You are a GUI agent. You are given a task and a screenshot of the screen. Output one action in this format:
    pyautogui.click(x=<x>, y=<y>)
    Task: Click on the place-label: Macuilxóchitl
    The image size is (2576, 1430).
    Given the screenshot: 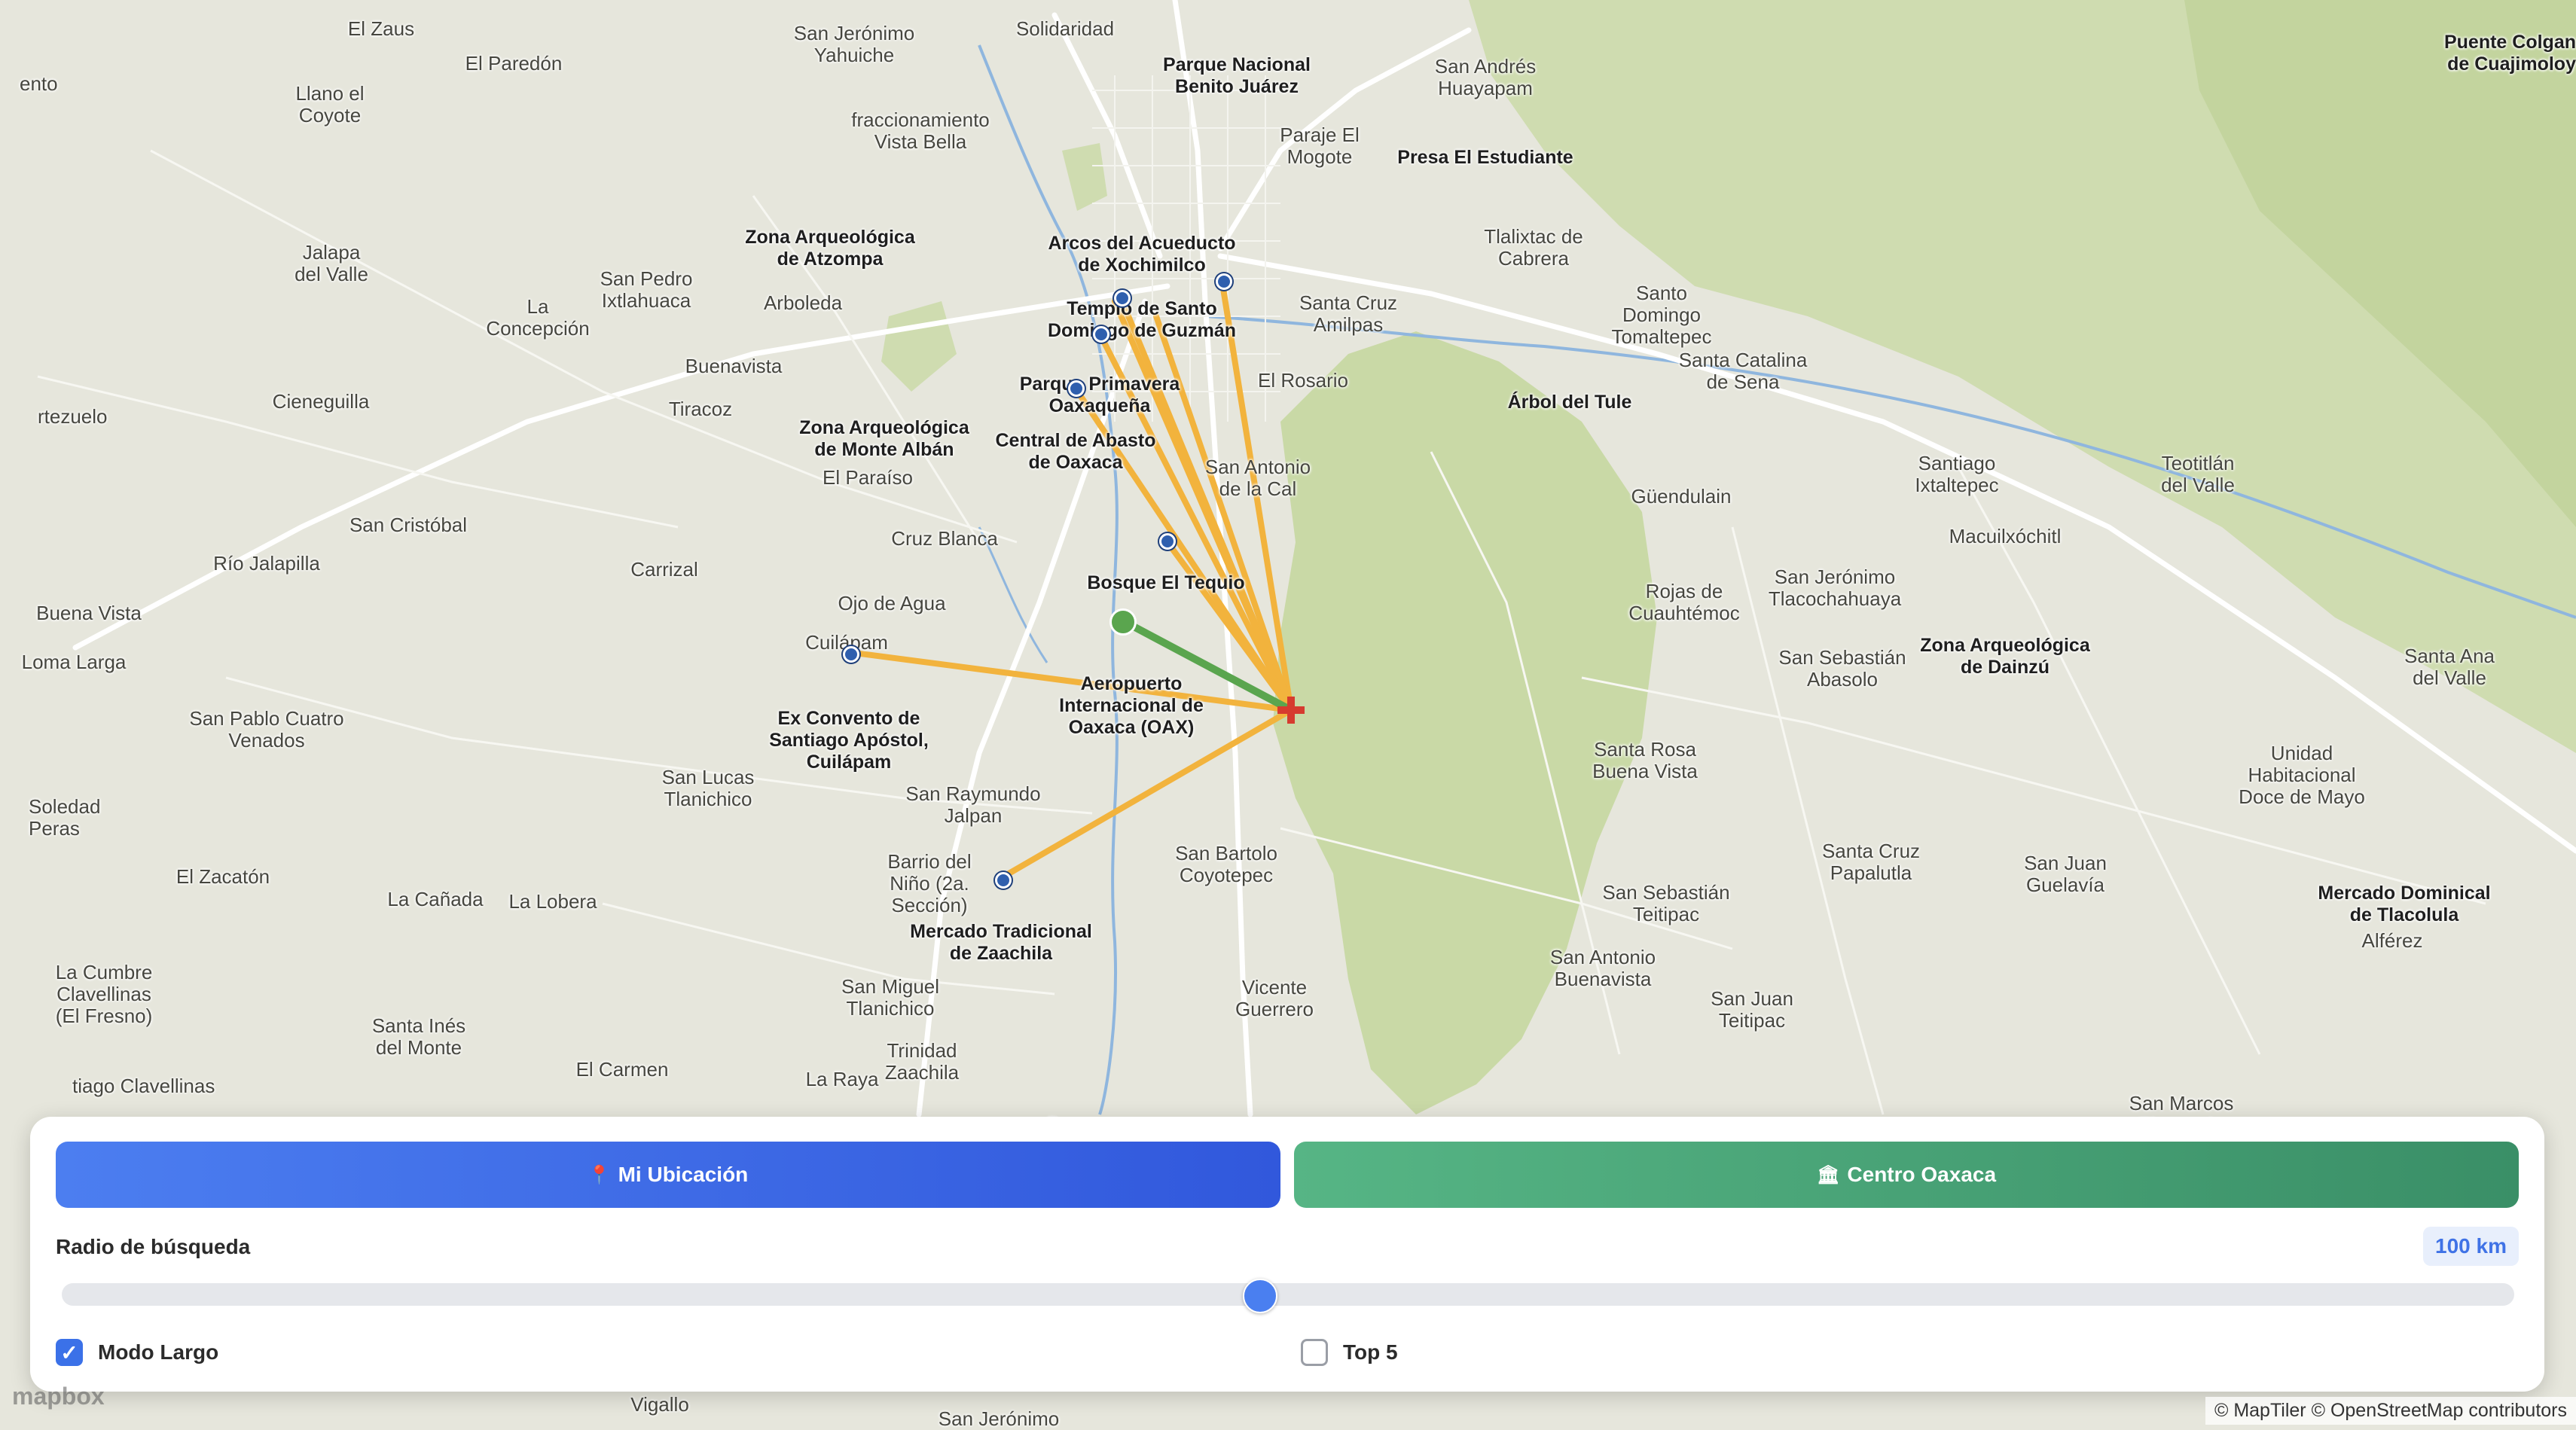 What is the action you would take?
    pyautogui.click(x=2006, y=536)
    